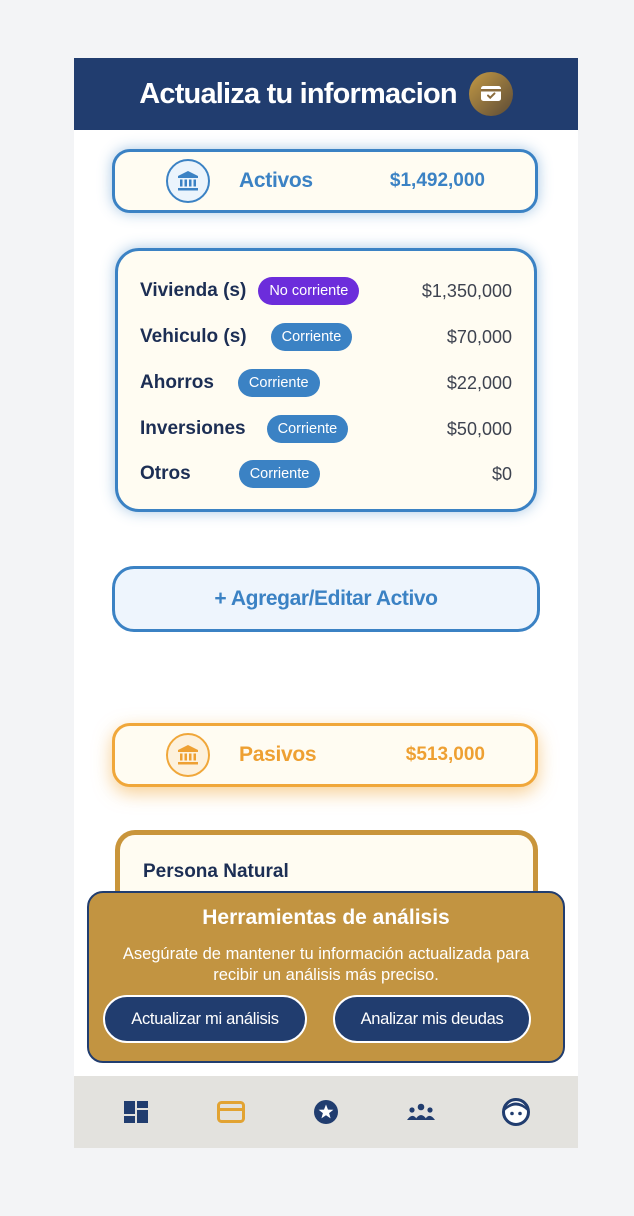 The image size is (634, 1216). I want to click on update-analysis-button: Actualizar mi análisis, so click(205, 1019).